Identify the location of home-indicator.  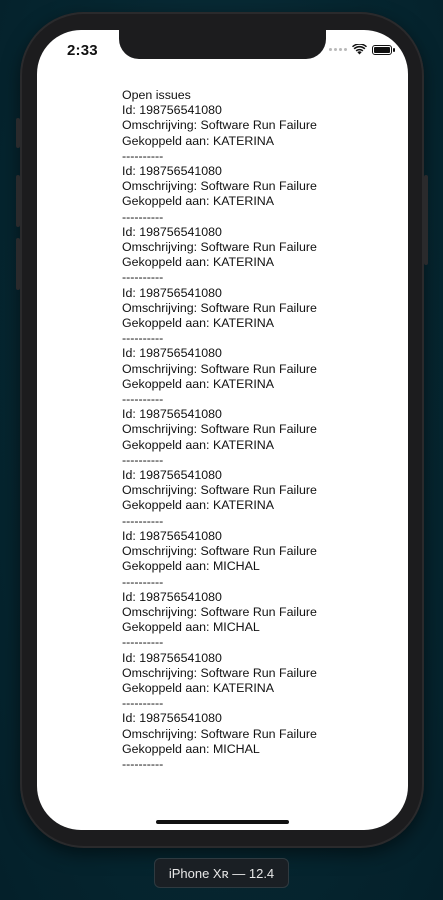
(222, 822).